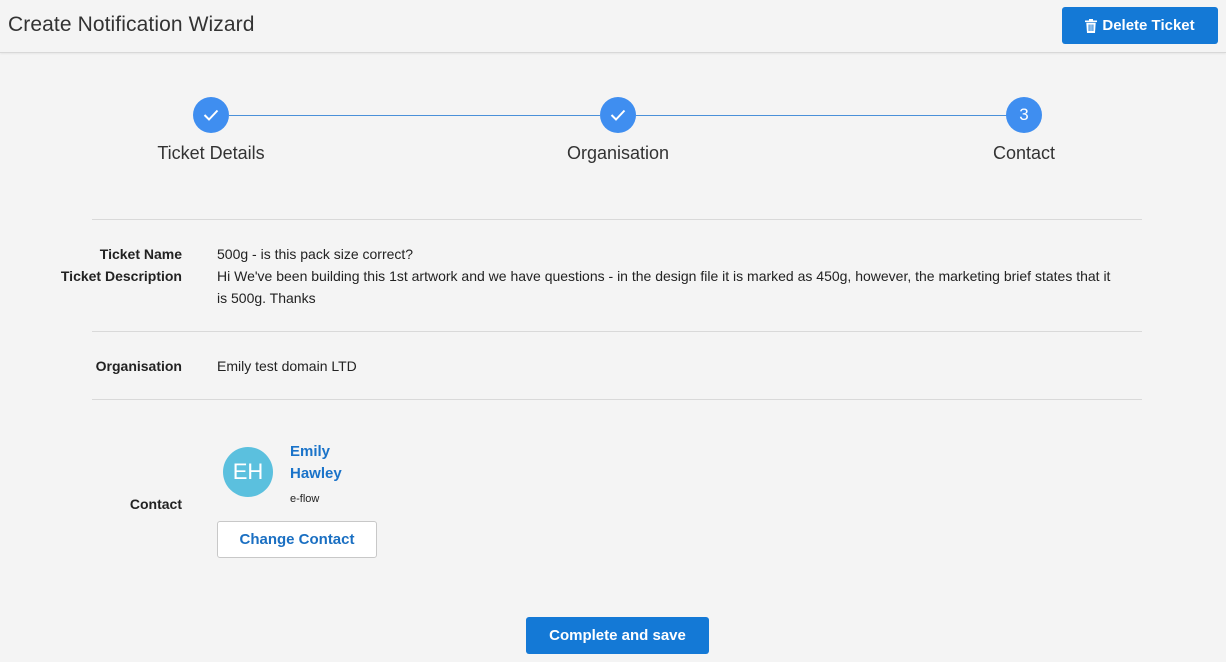  I want to click on delete-ticket-button: Delete Ticket, so click(1140, 25).